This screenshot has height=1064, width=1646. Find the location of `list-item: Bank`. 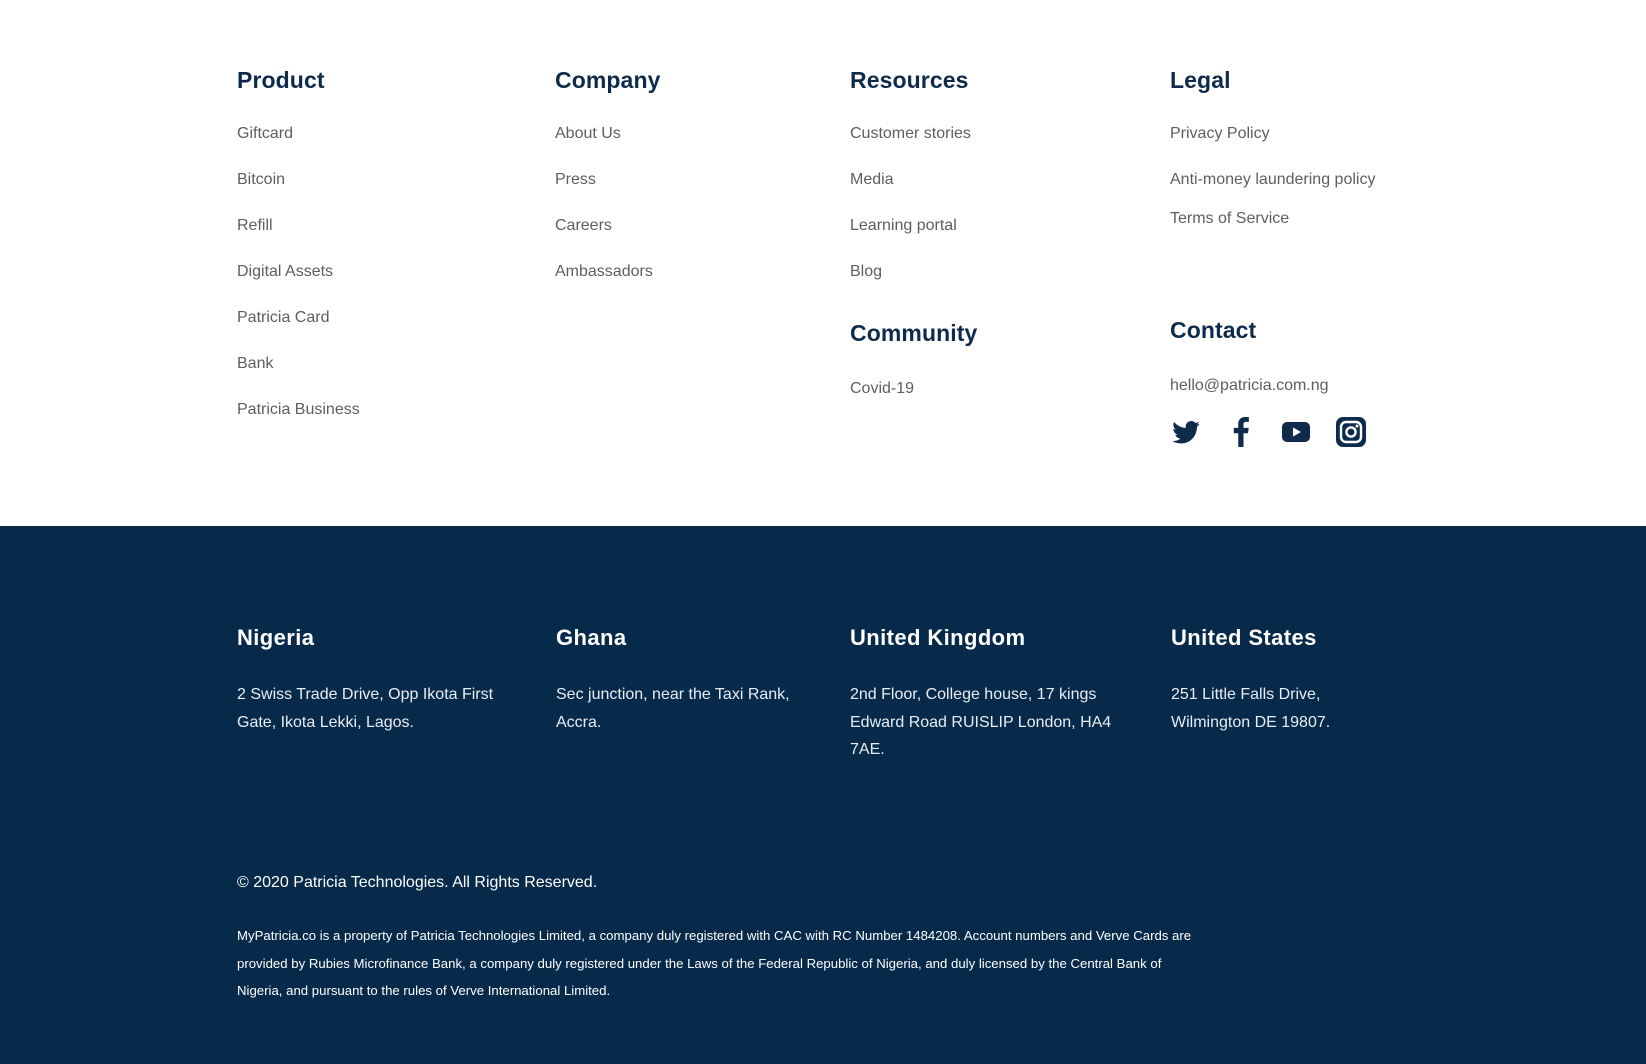

list-item: Bank is located at coordinates (298, 377).